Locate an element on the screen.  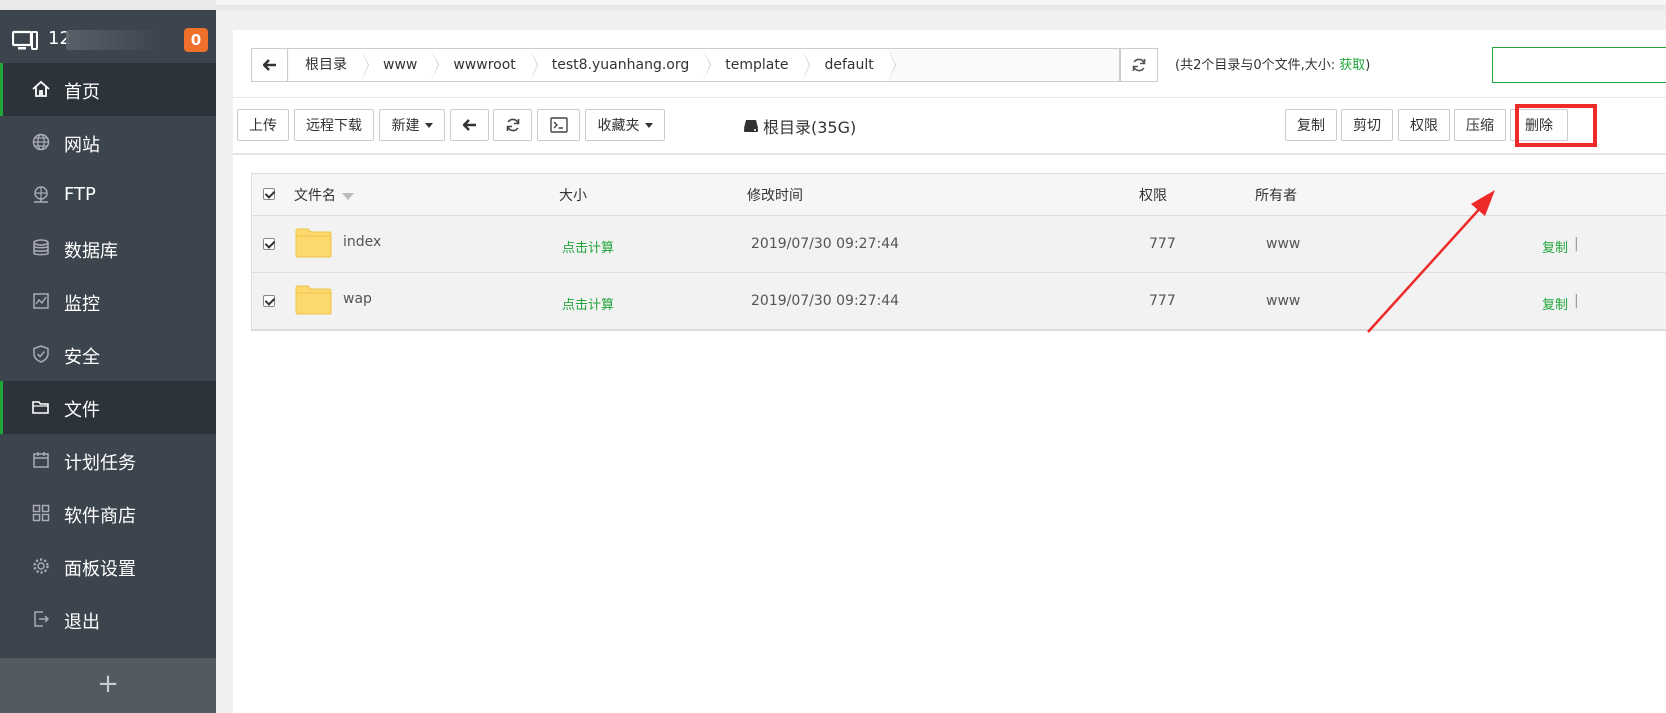
nav-item-database: 数据库 is located at coordinates (108, 248).